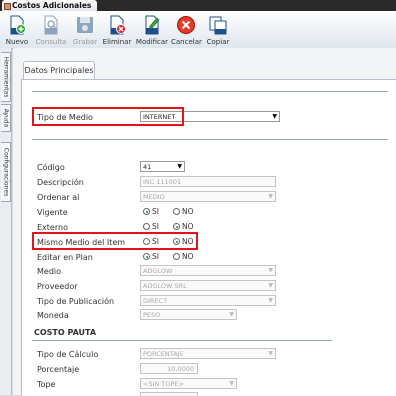  What do you see at coordinates (218, 25) in the screenshot?
I see `copy-icon` at bounding box center [218, 25].